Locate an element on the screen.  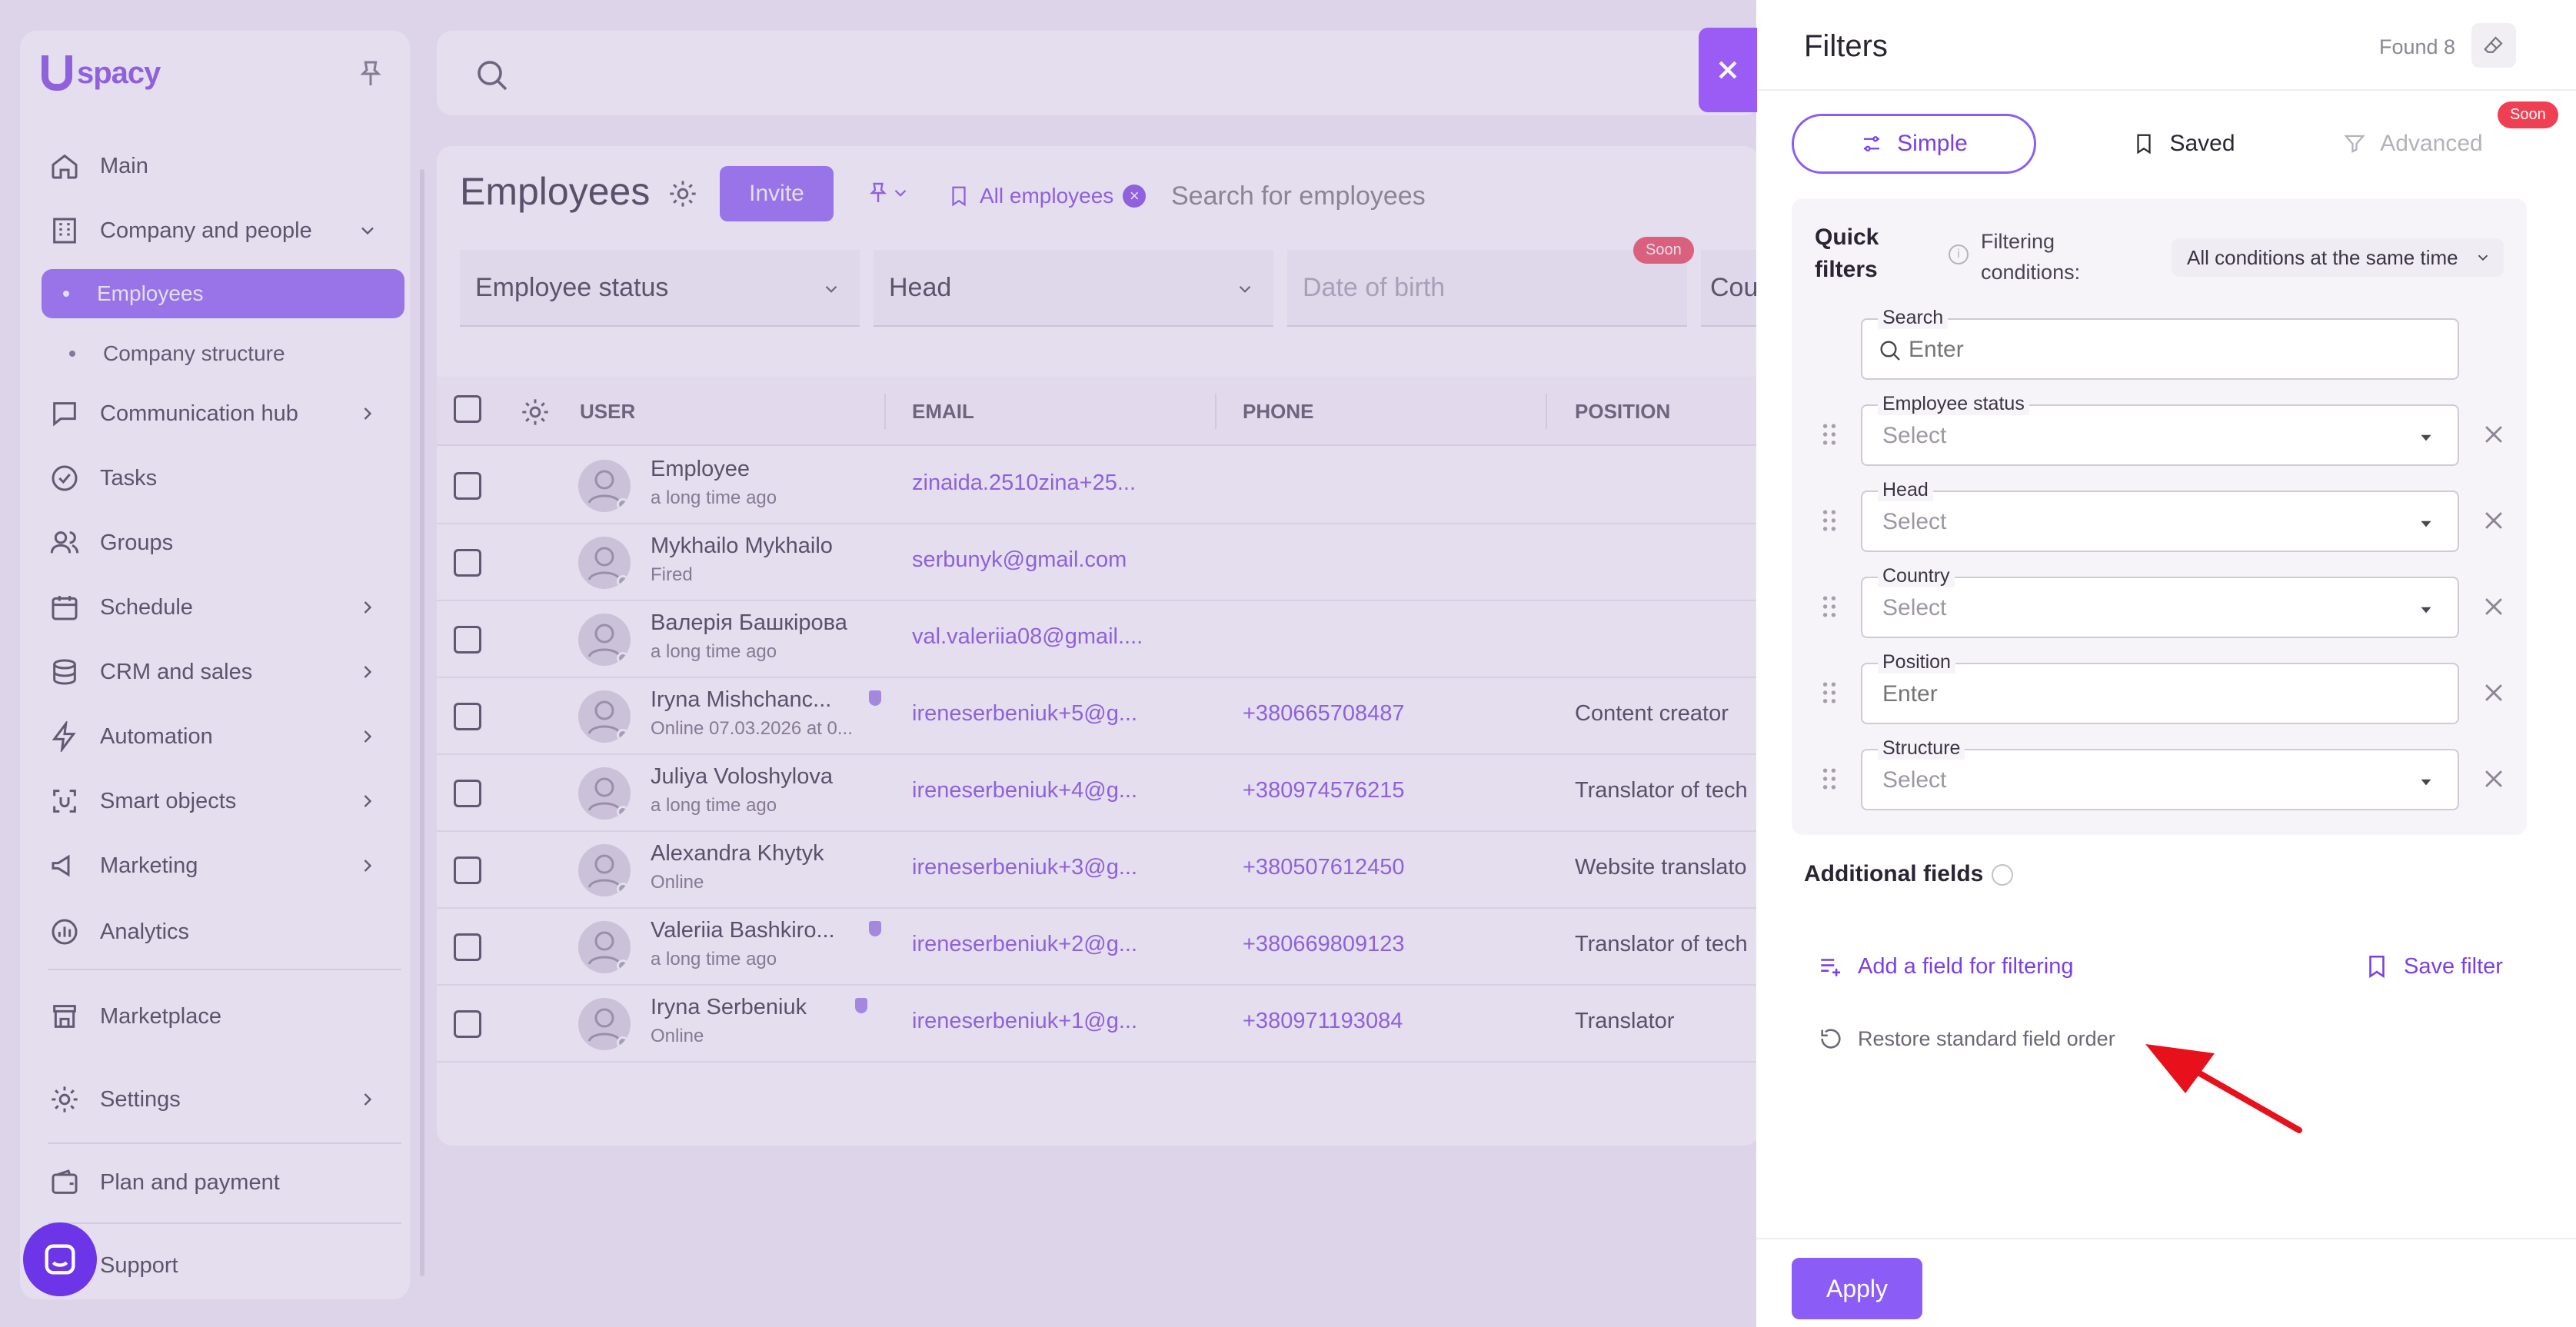
field-label: Search is located at coordinates (1913, 317).